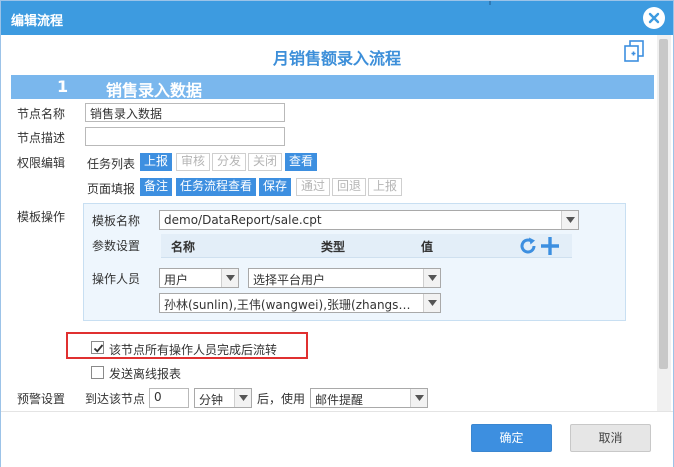  What do you see at coordinates (550, 246) in the screenshot?
I see `plus-icon` at bounding box center [550, 246].